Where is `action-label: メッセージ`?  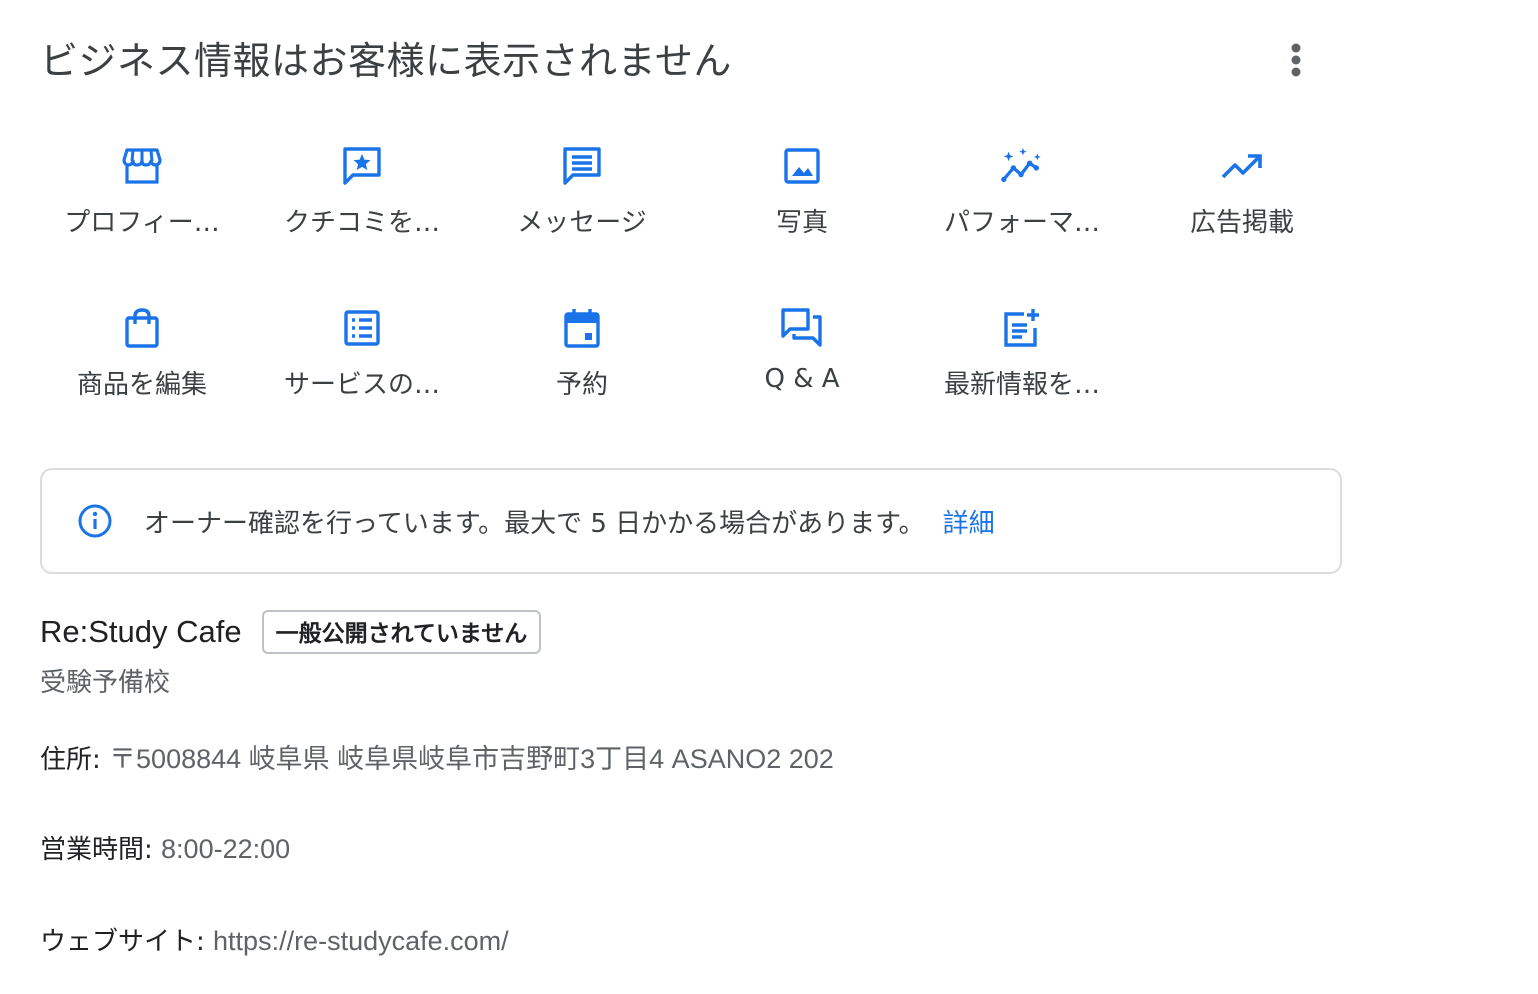 action-label: メッセージ is located at coordinates (582, 223).